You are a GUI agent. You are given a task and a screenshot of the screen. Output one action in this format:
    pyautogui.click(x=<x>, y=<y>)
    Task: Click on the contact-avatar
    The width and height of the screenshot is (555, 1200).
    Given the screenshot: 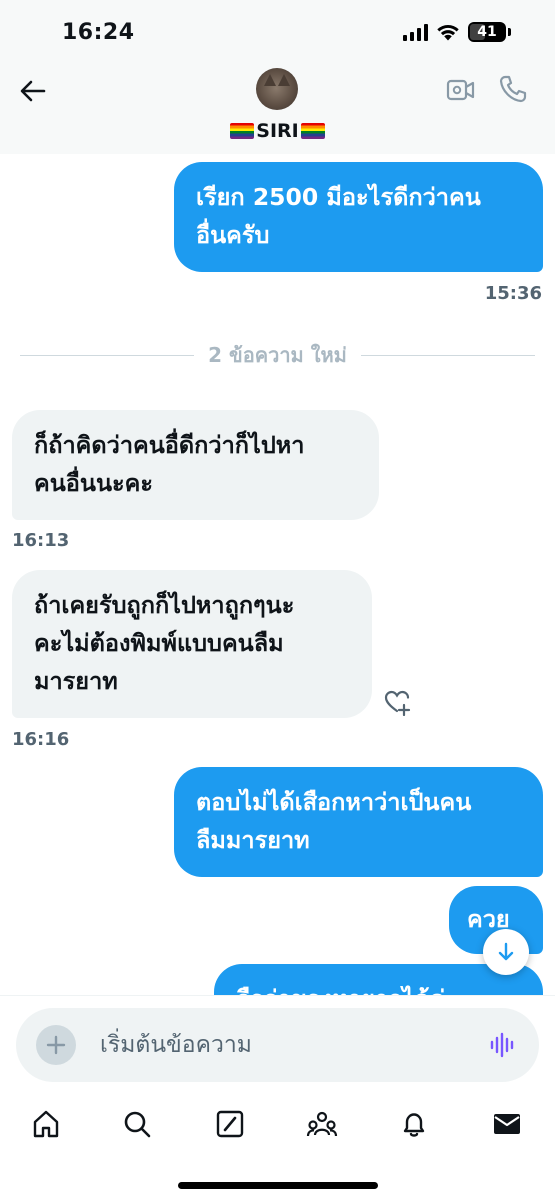 What is the action you would take?
    pyautogui.click(x=277, y=89)
    